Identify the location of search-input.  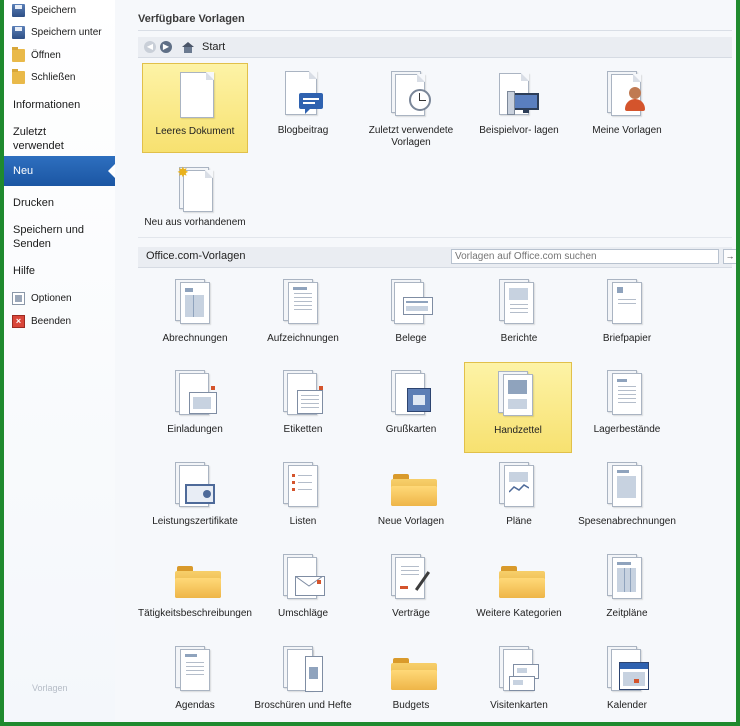
(585, 256).